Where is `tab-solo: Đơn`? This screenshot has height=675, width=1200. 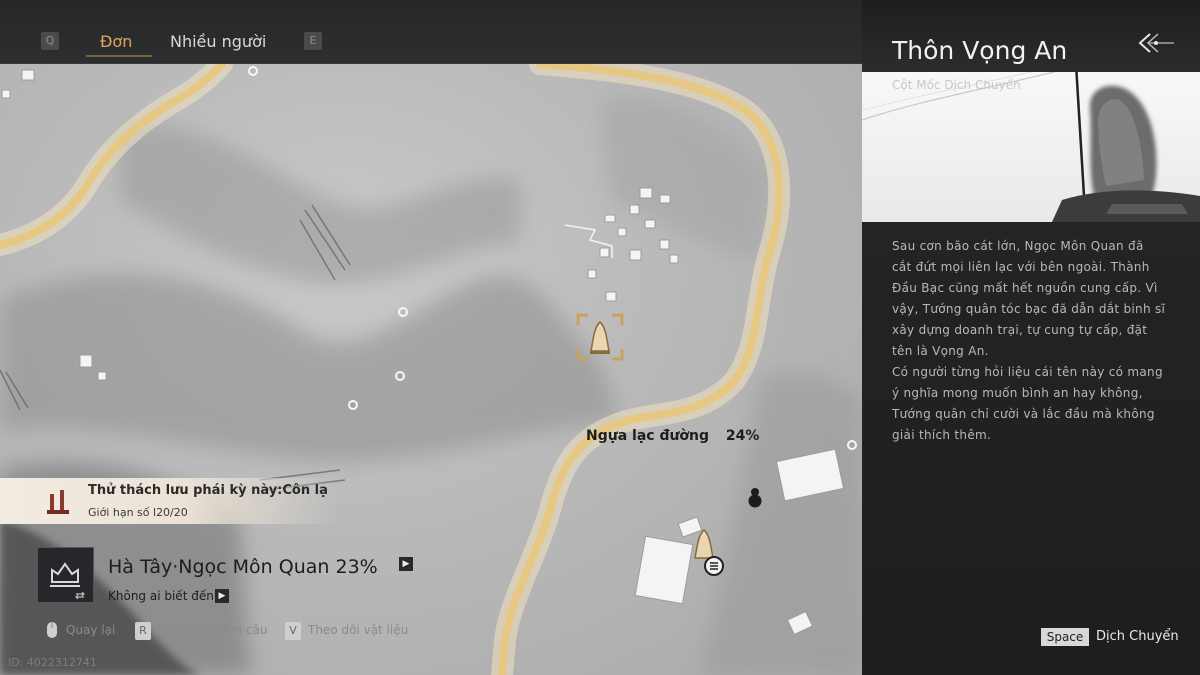
tab-solo: Đơn is located at coordinates (116, 41).